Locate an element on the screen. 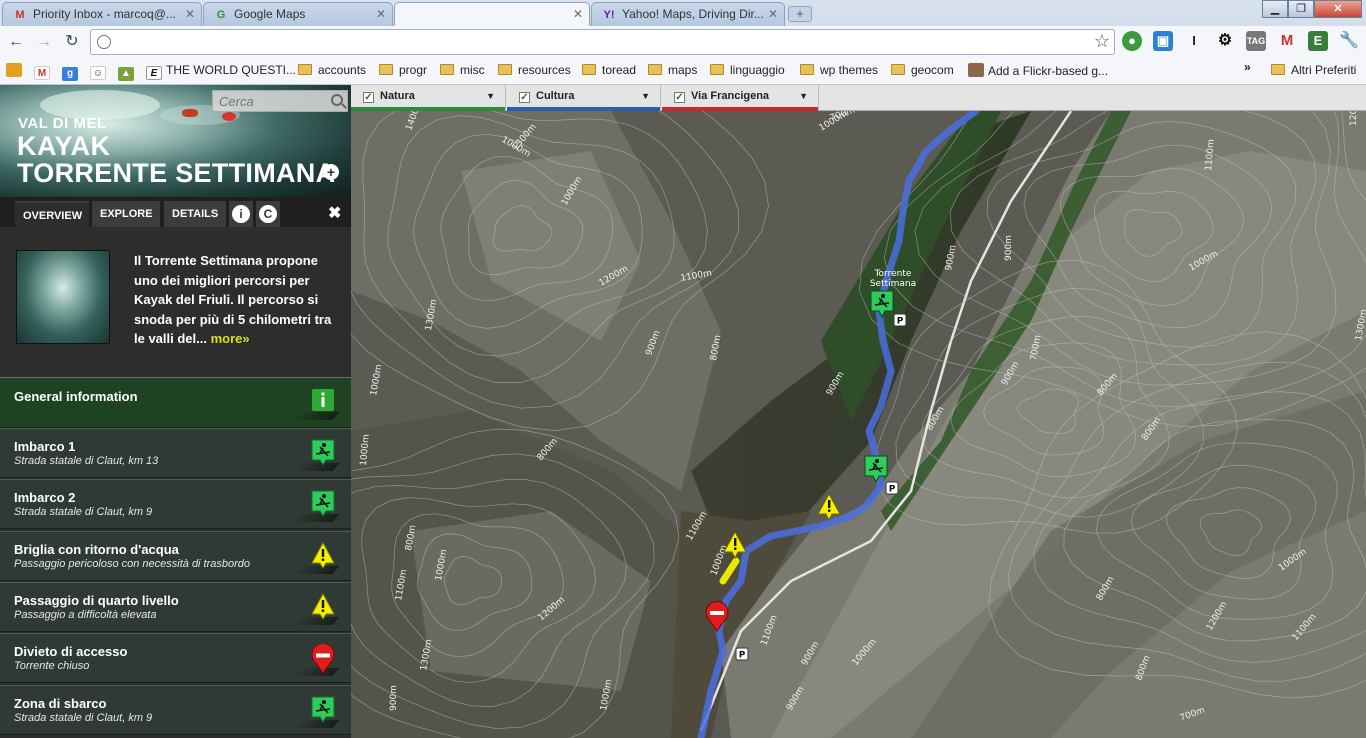 The height and width of the screenshot is (738, 1366). tab-label: Google Maps is located at coordinates (270, 14).